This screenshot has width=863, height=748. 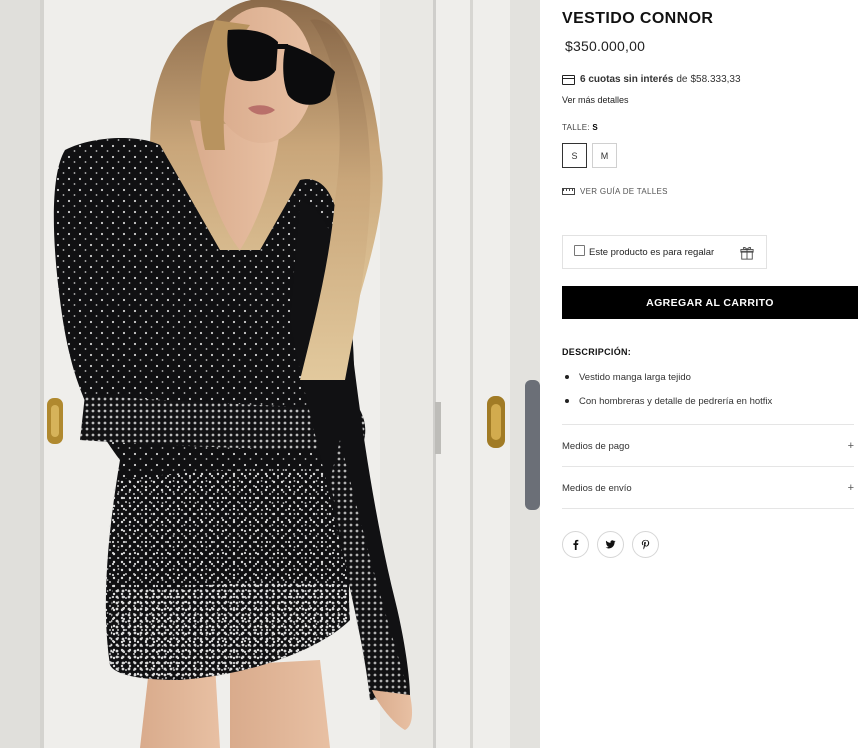 What do you see at coordinates (604, 155) in the screenshot?
I see `size-option-m: M` at bounding box center [604, 155].